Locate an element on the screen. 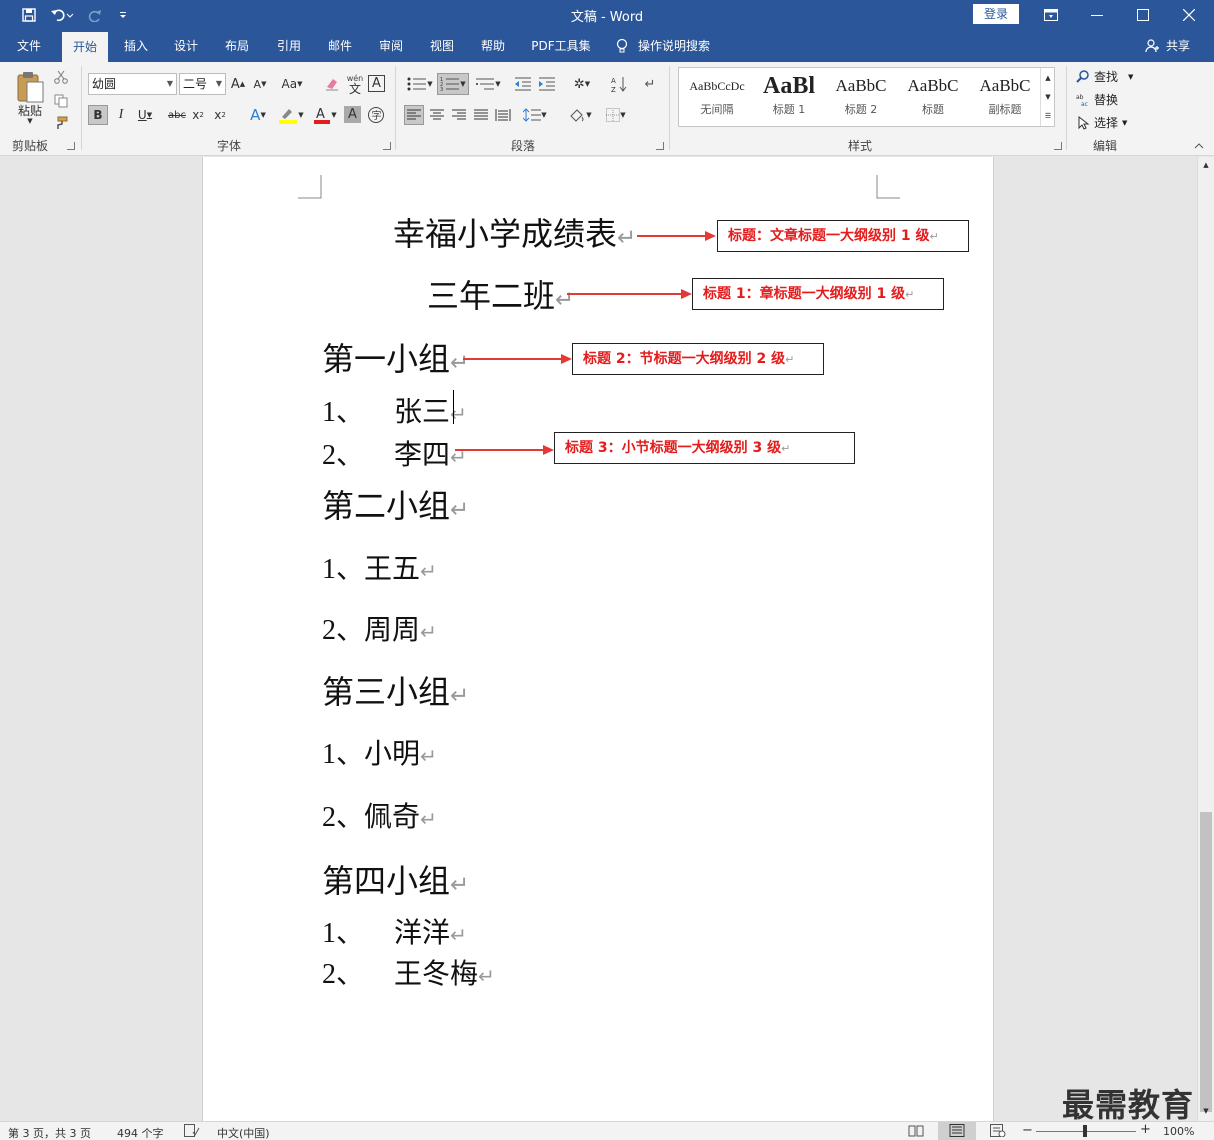 Image resolution: width=1214 pixels, height=1140 pixels. increase-indent-icon is located at coordinates (547, 84).